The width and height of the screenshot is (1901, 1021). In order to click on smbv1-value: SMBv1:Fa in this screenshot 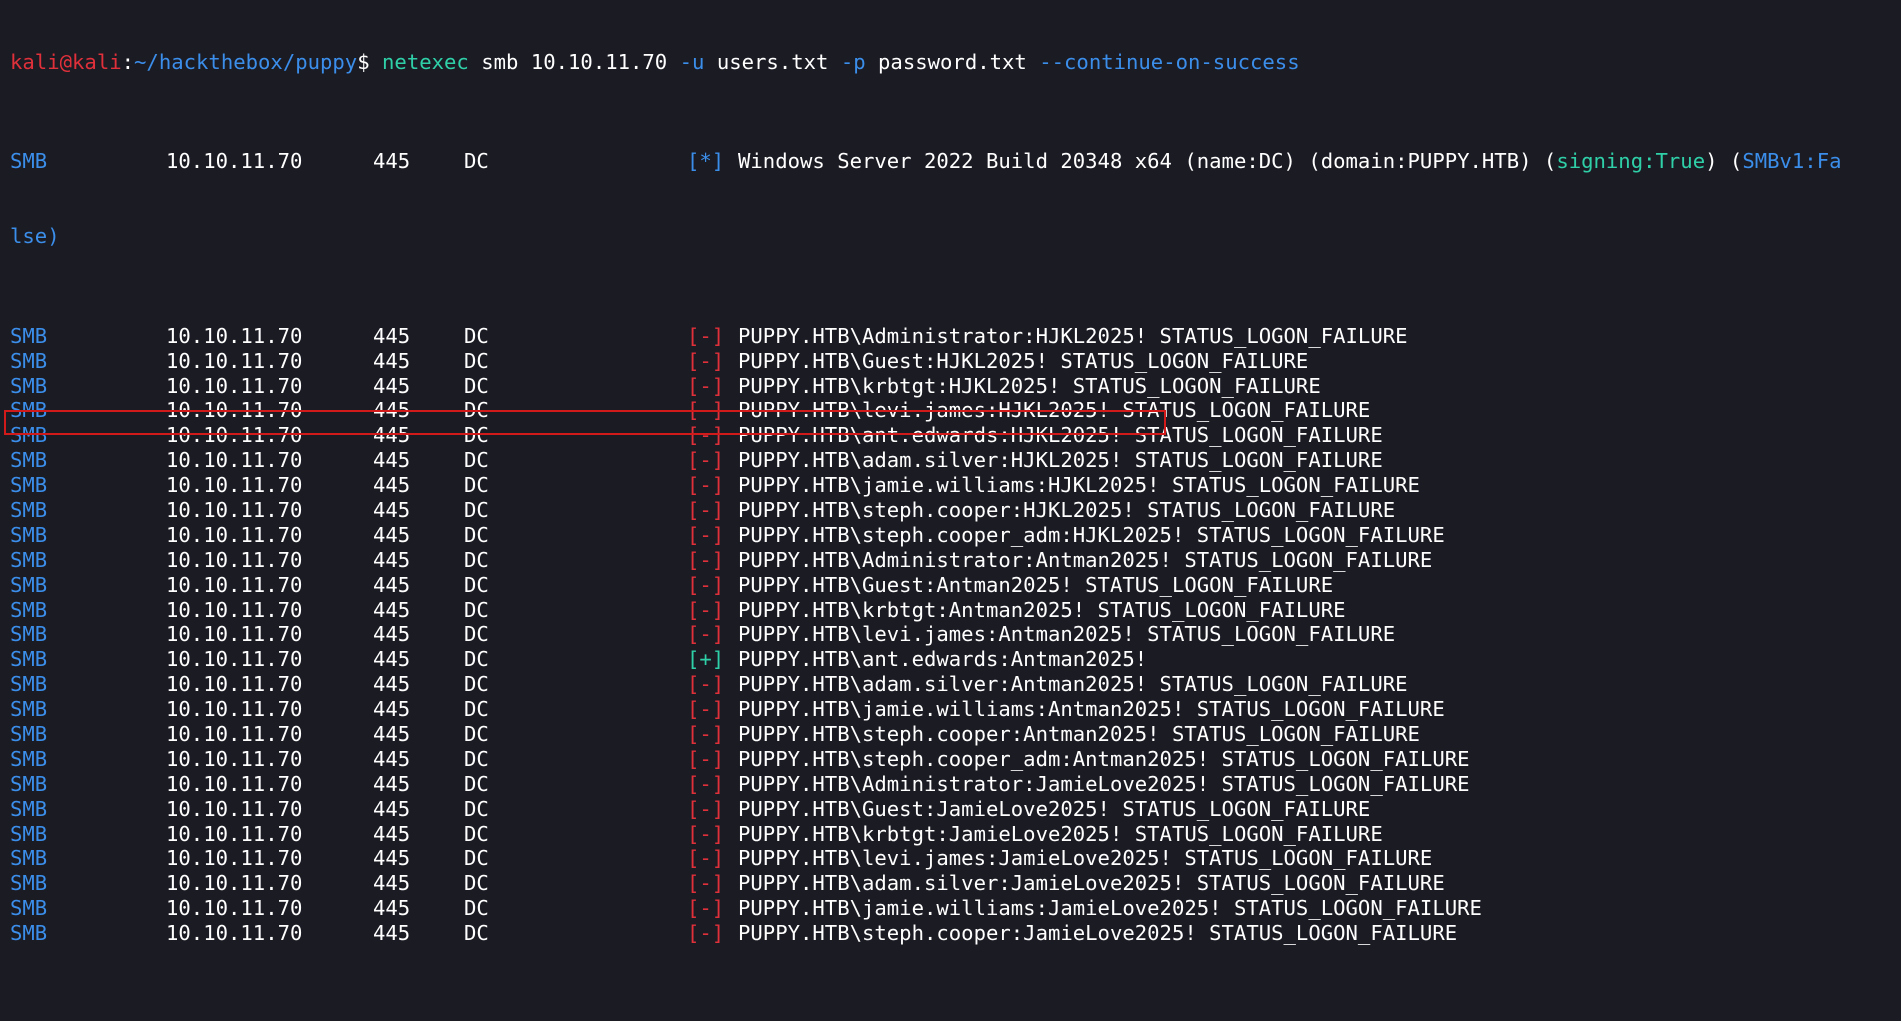, I will do `click(1792, 161)`.